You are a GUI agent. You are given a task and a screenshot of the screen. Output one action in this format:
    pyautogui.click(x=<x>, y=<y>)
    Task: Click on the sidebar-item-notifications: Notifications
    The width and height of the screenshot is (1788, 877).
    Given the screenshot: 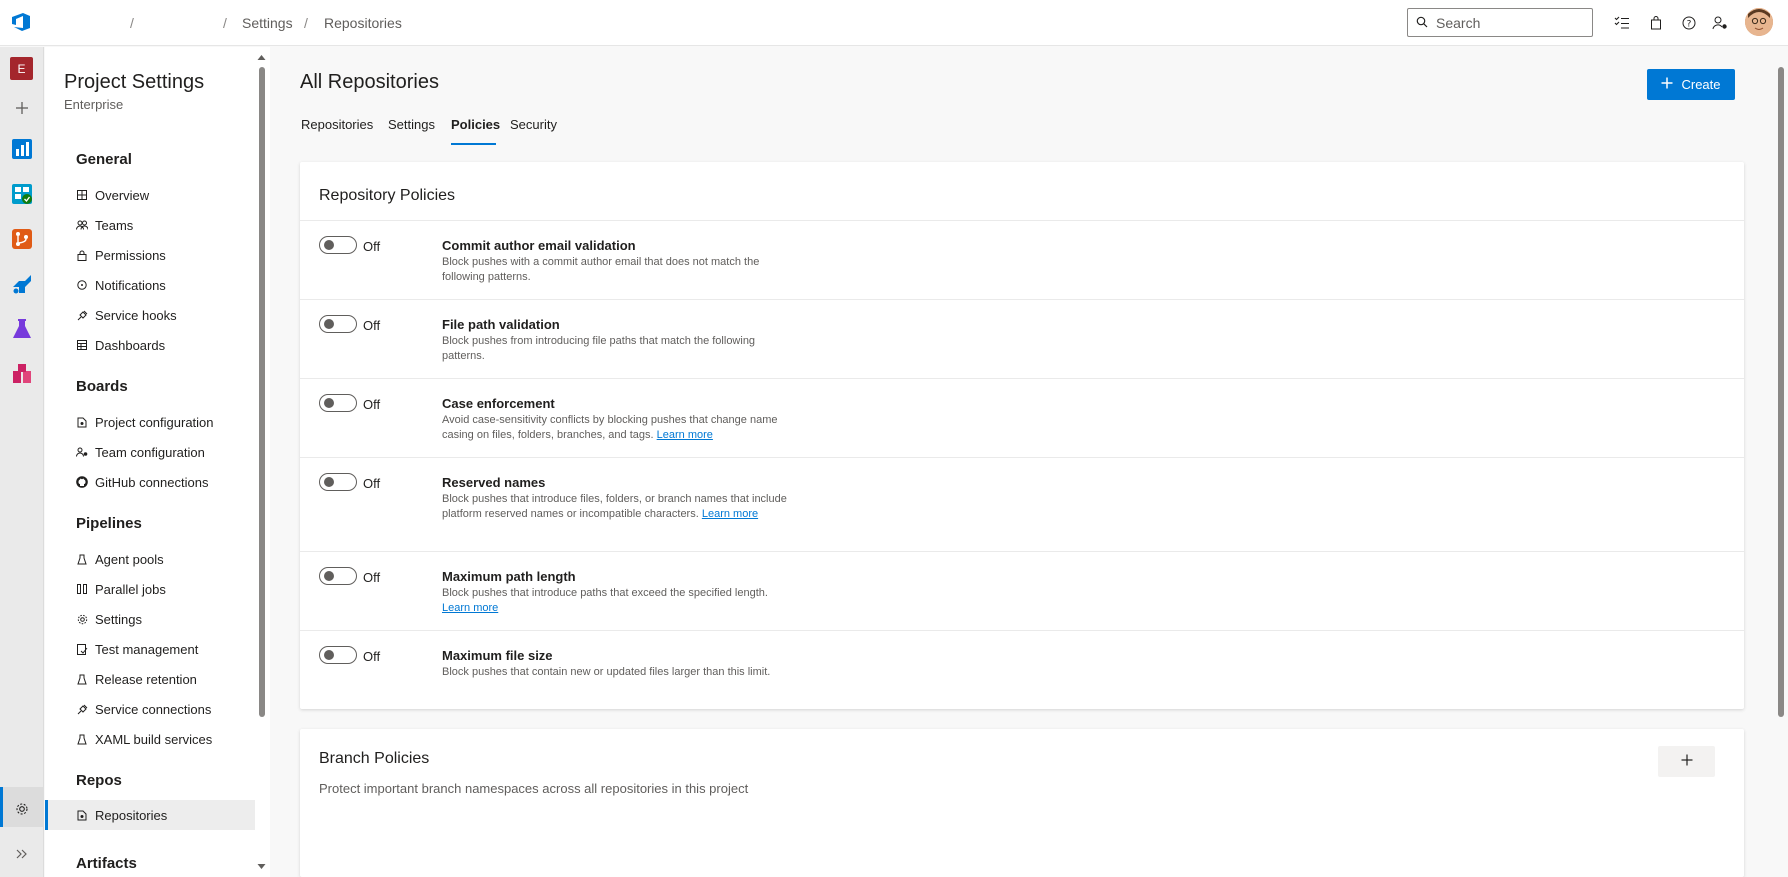 What is the action you would take?
    pyautogui.click(x=171, y=285)
    